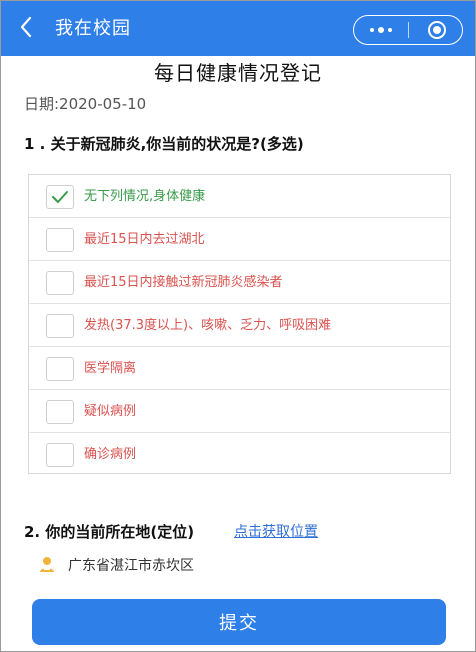 Image resolution: width=476 pixels, height=652 pixels. Describe the element at coordinates (239, 454) in the screenshot. I see `option-item: 确诊病例` at that location.